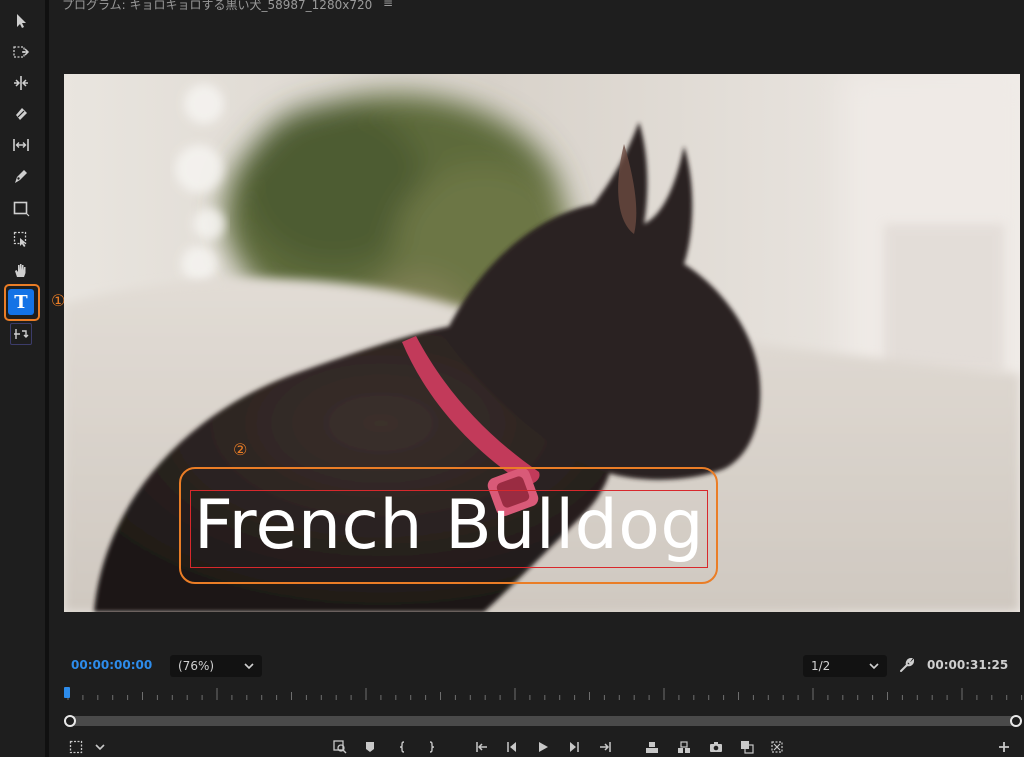 The height and width of the screenshot is (757, 1024). Describe the element at coordinates (845, 666) in the screenshot. I see `playback-resolution-select: 1/2` at that location.